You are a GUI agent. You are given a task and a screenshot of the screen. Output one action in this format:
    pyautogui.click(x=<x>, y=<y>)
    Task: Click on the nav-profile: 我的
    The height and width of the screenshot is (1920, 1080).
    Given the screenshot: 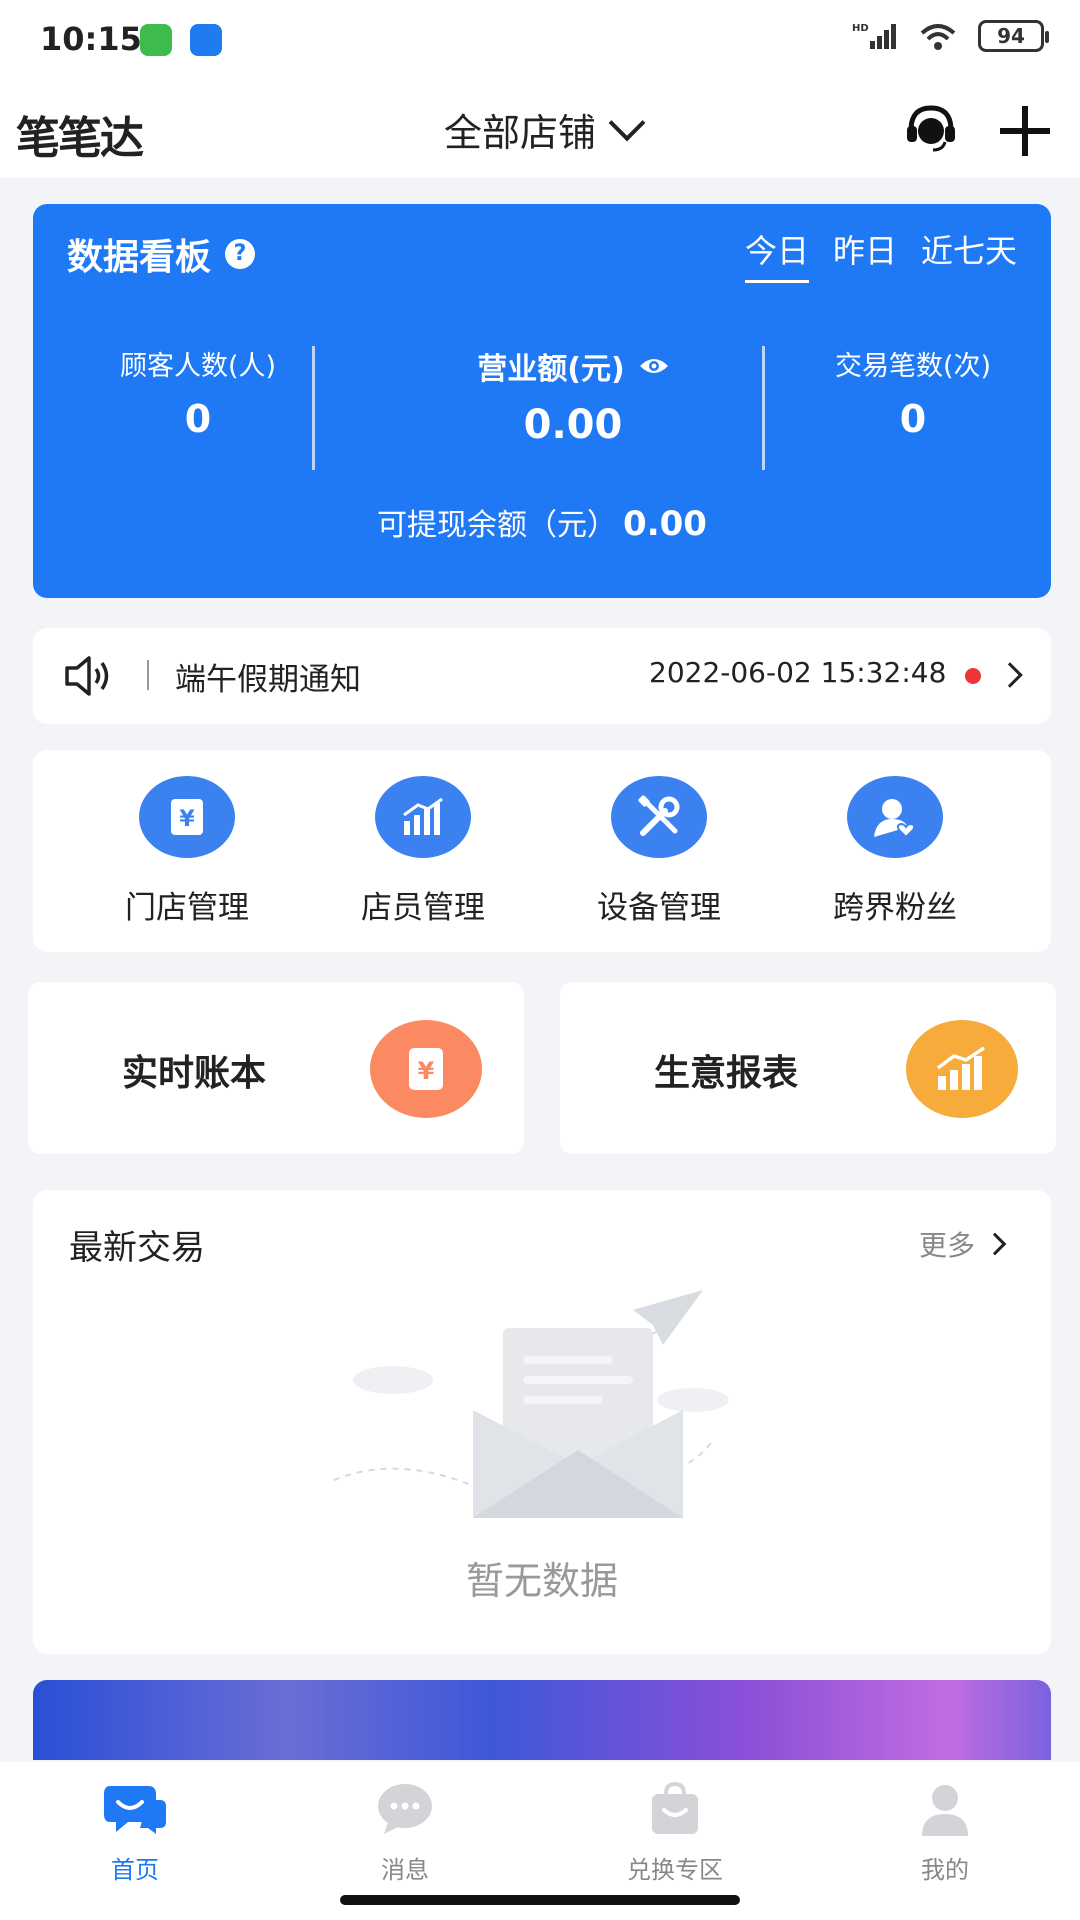 What is the action you would take?
    pyautogui.click(x=945, y=1833)
    